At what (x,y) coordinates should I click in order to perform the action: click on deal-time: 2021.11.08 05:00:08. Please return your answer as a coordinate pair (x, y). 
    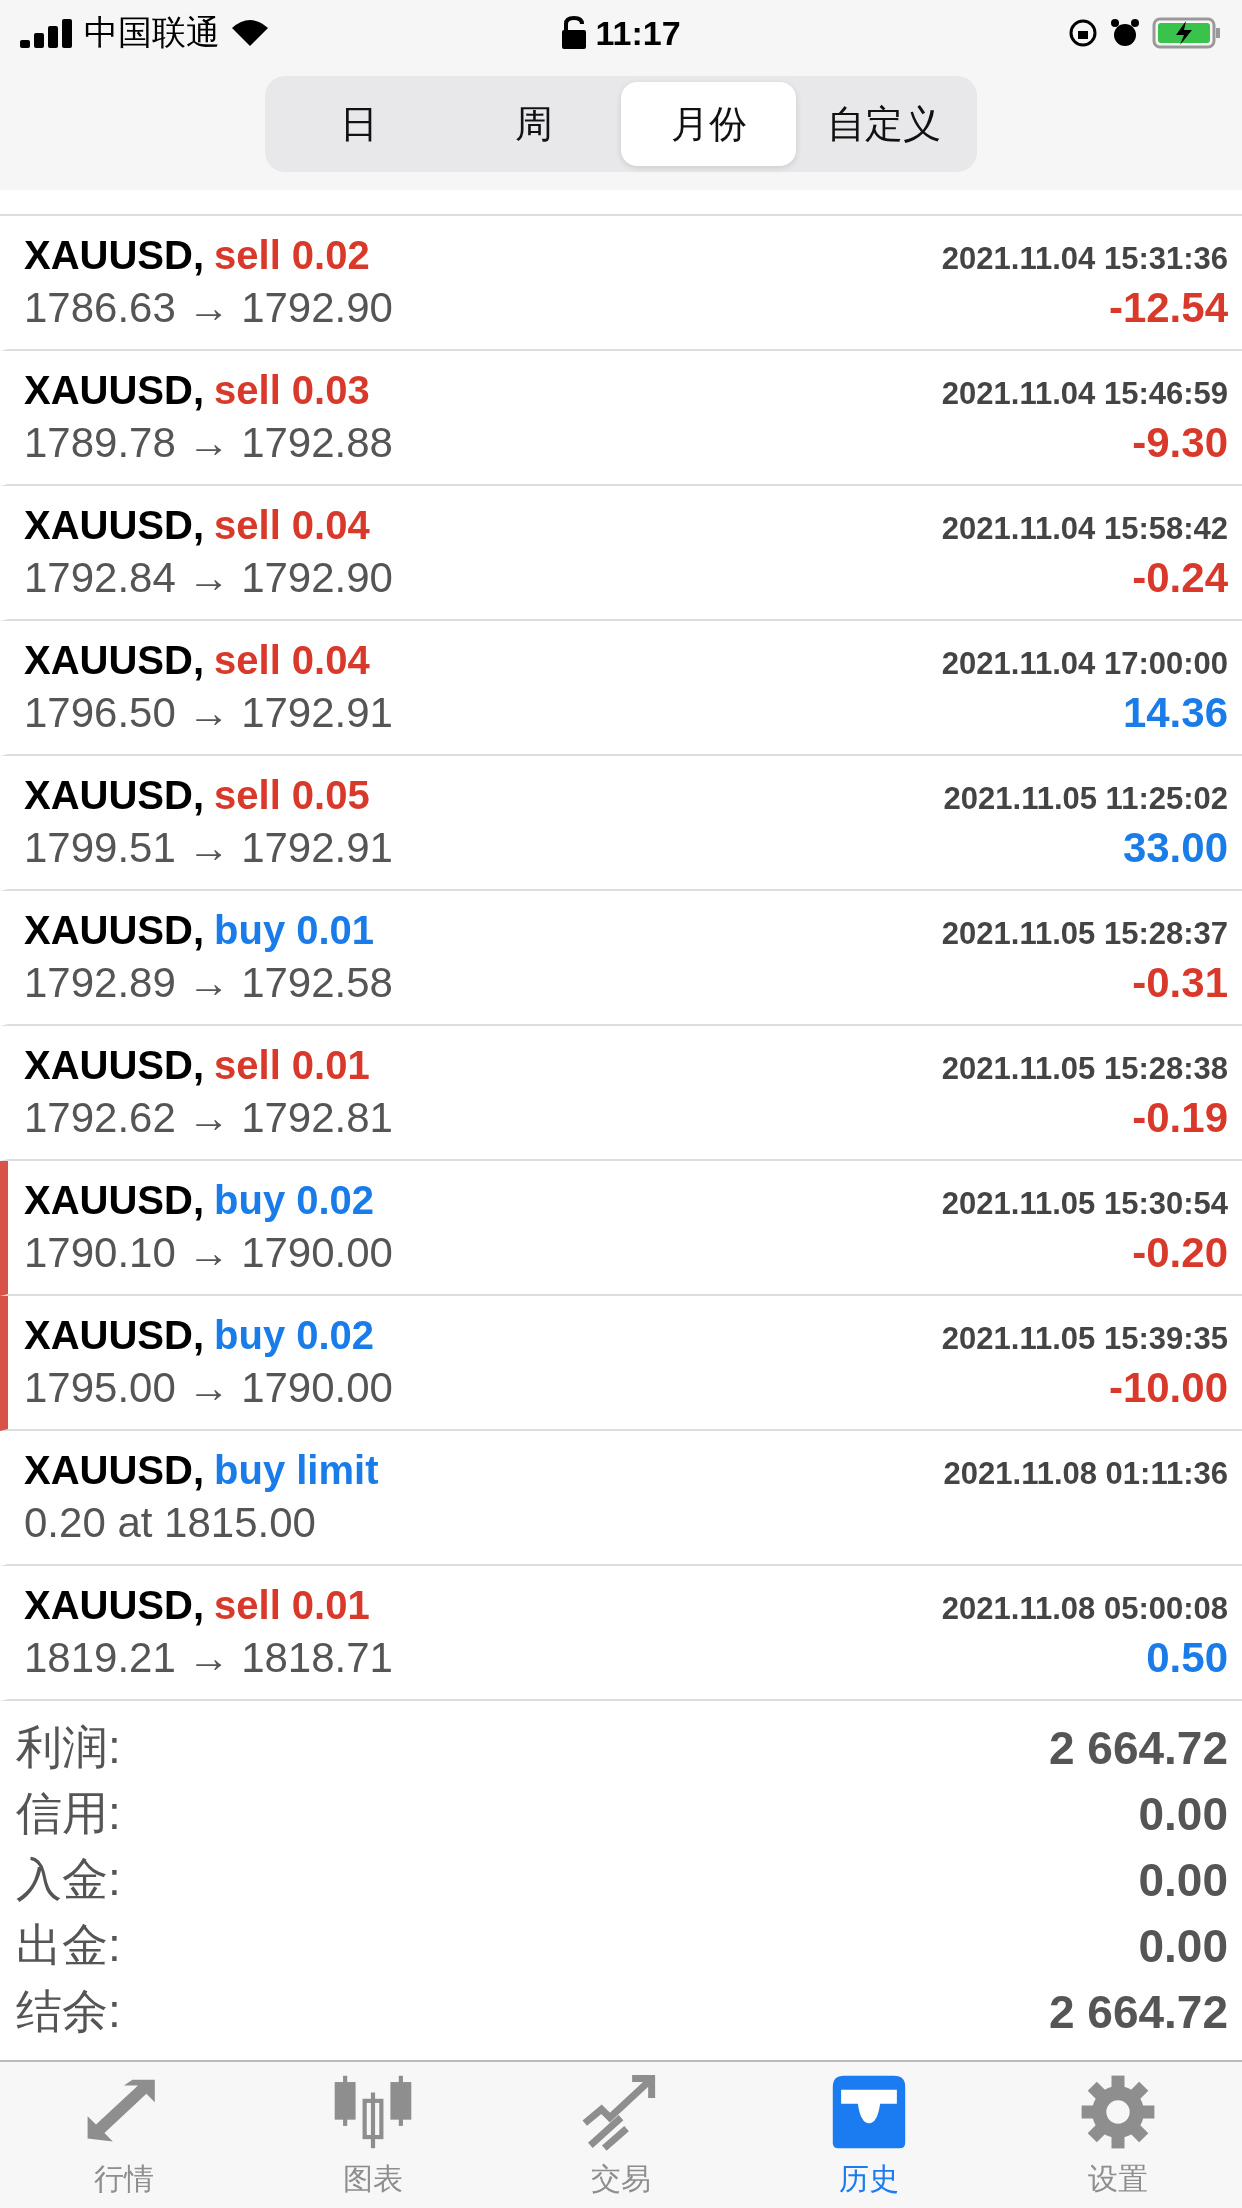
    Looking at the image, I should click on (1084, 1609).